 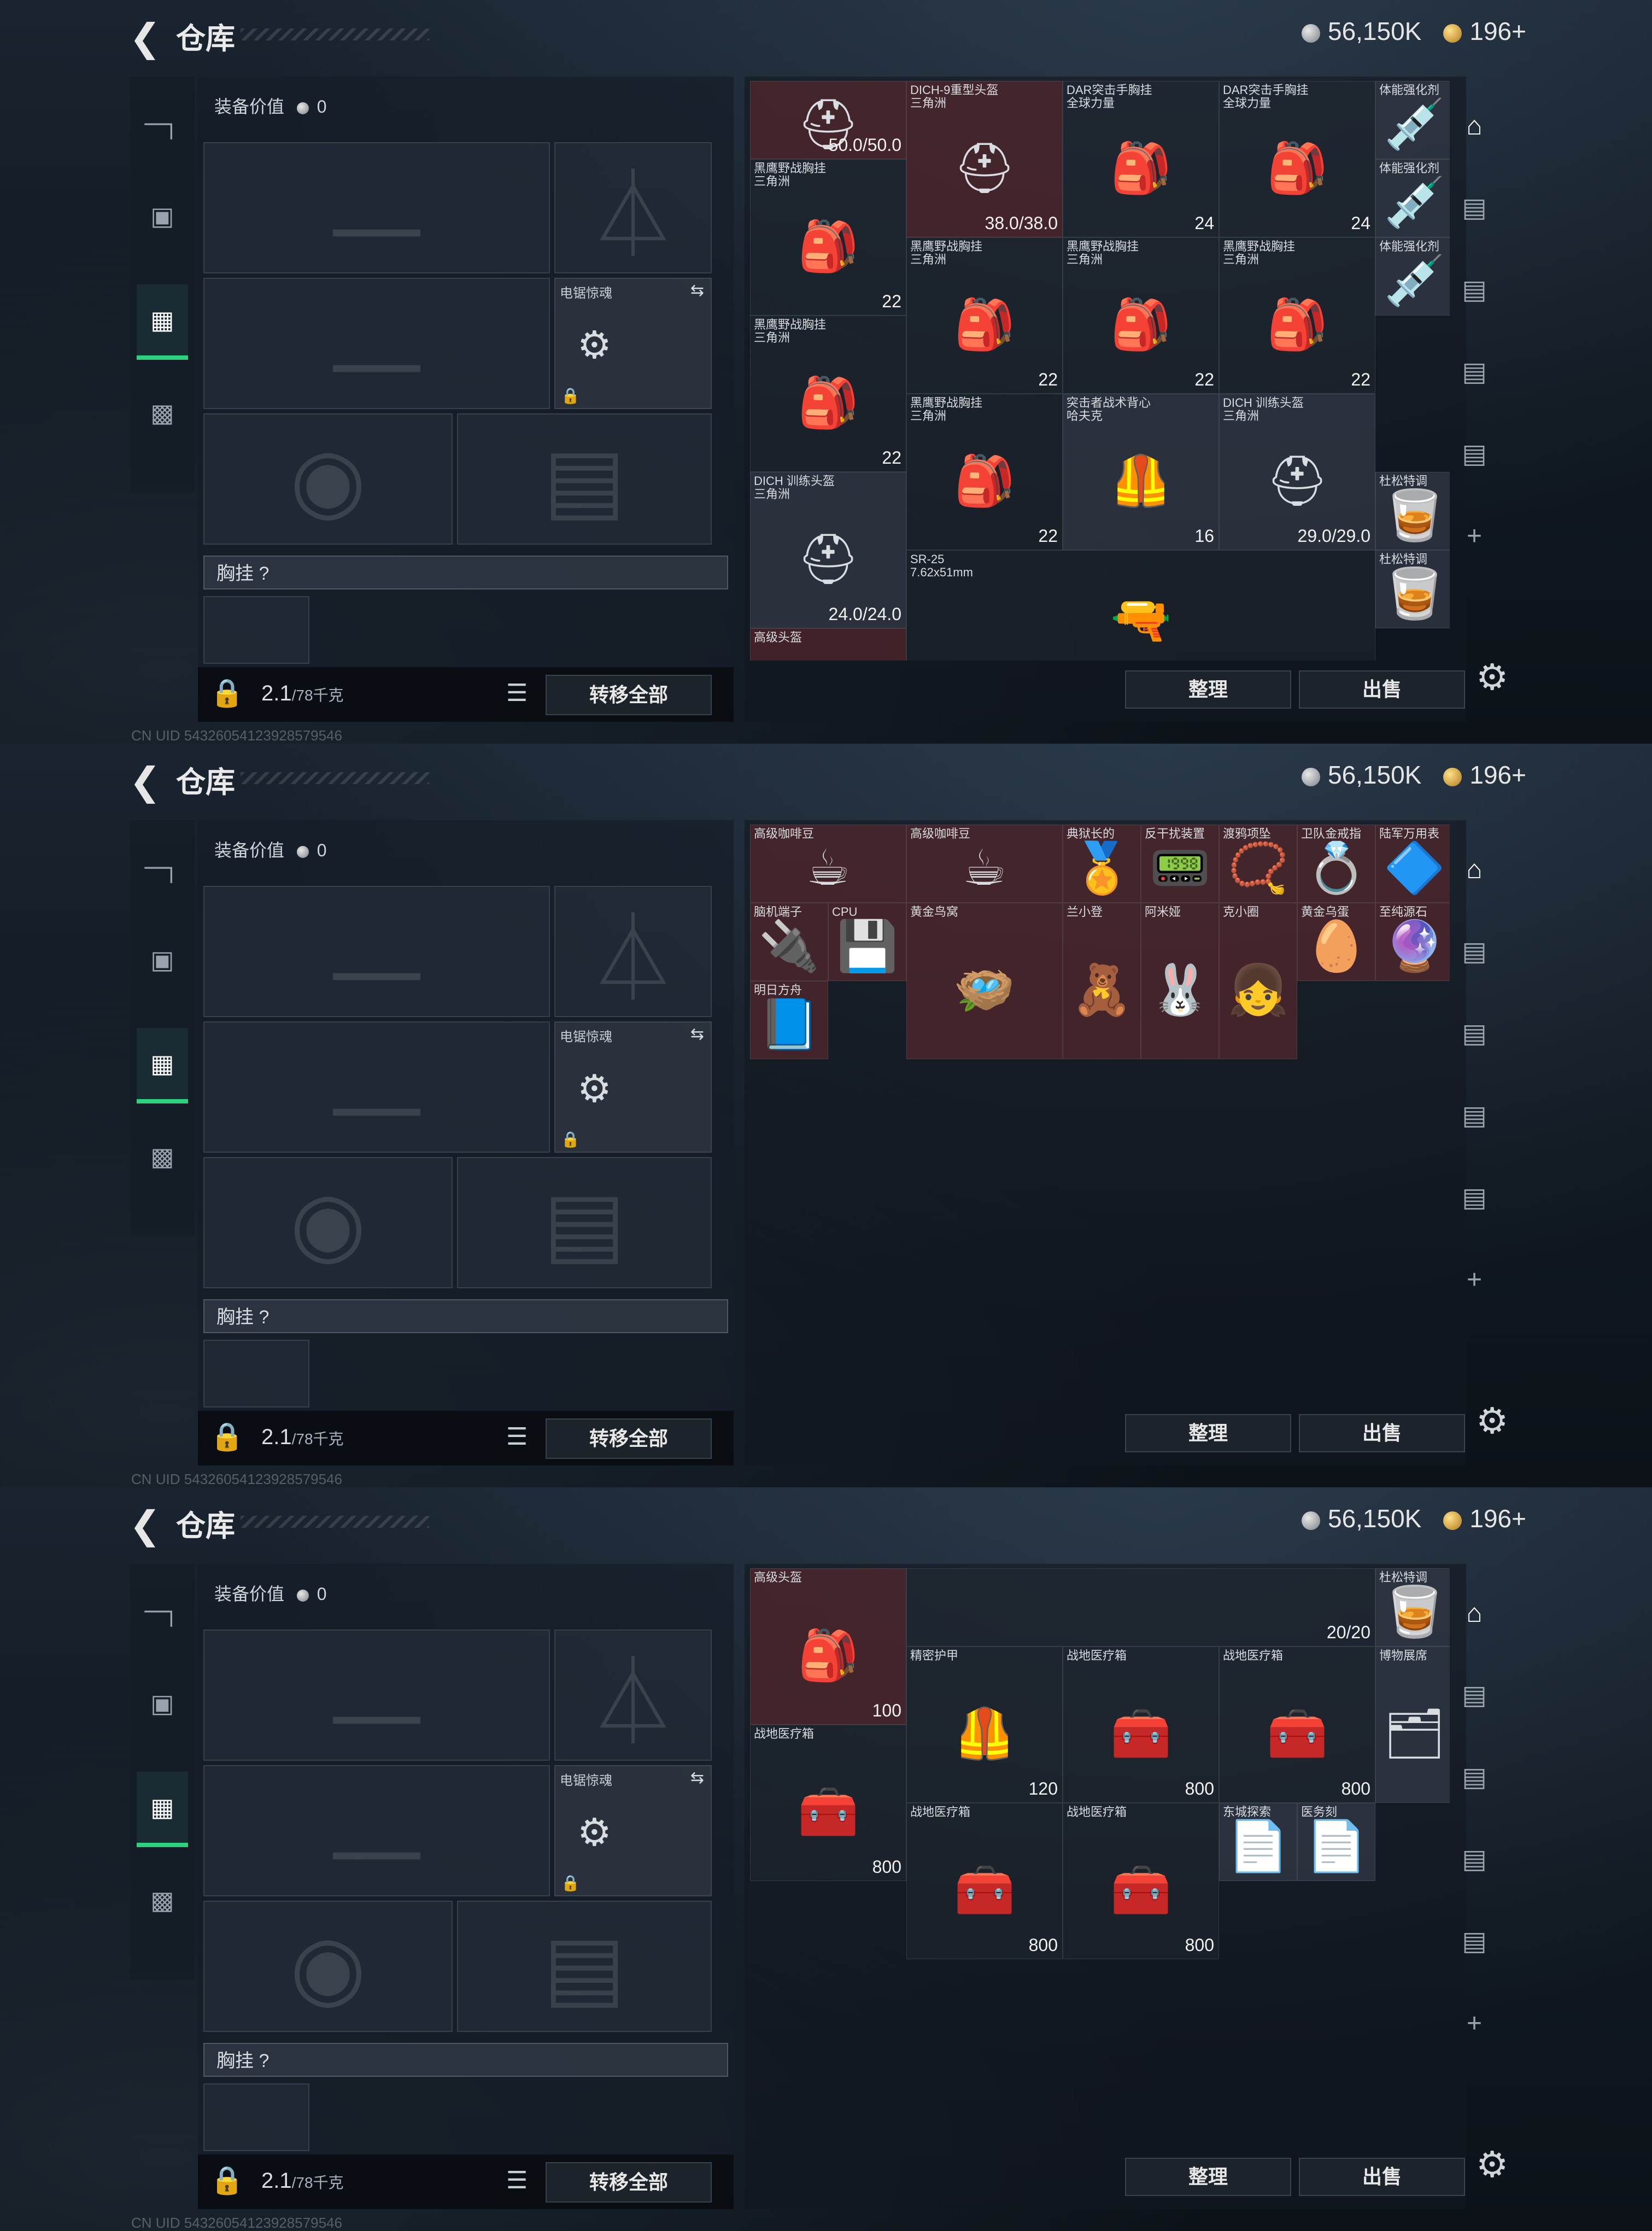 What do you see at coordinates (1297, 472) in the screenshot?
I see `storage-item: DICH 训练头盔 三角洲 ⛑ 29.0/29.0` at bounding box center [1297, 472].